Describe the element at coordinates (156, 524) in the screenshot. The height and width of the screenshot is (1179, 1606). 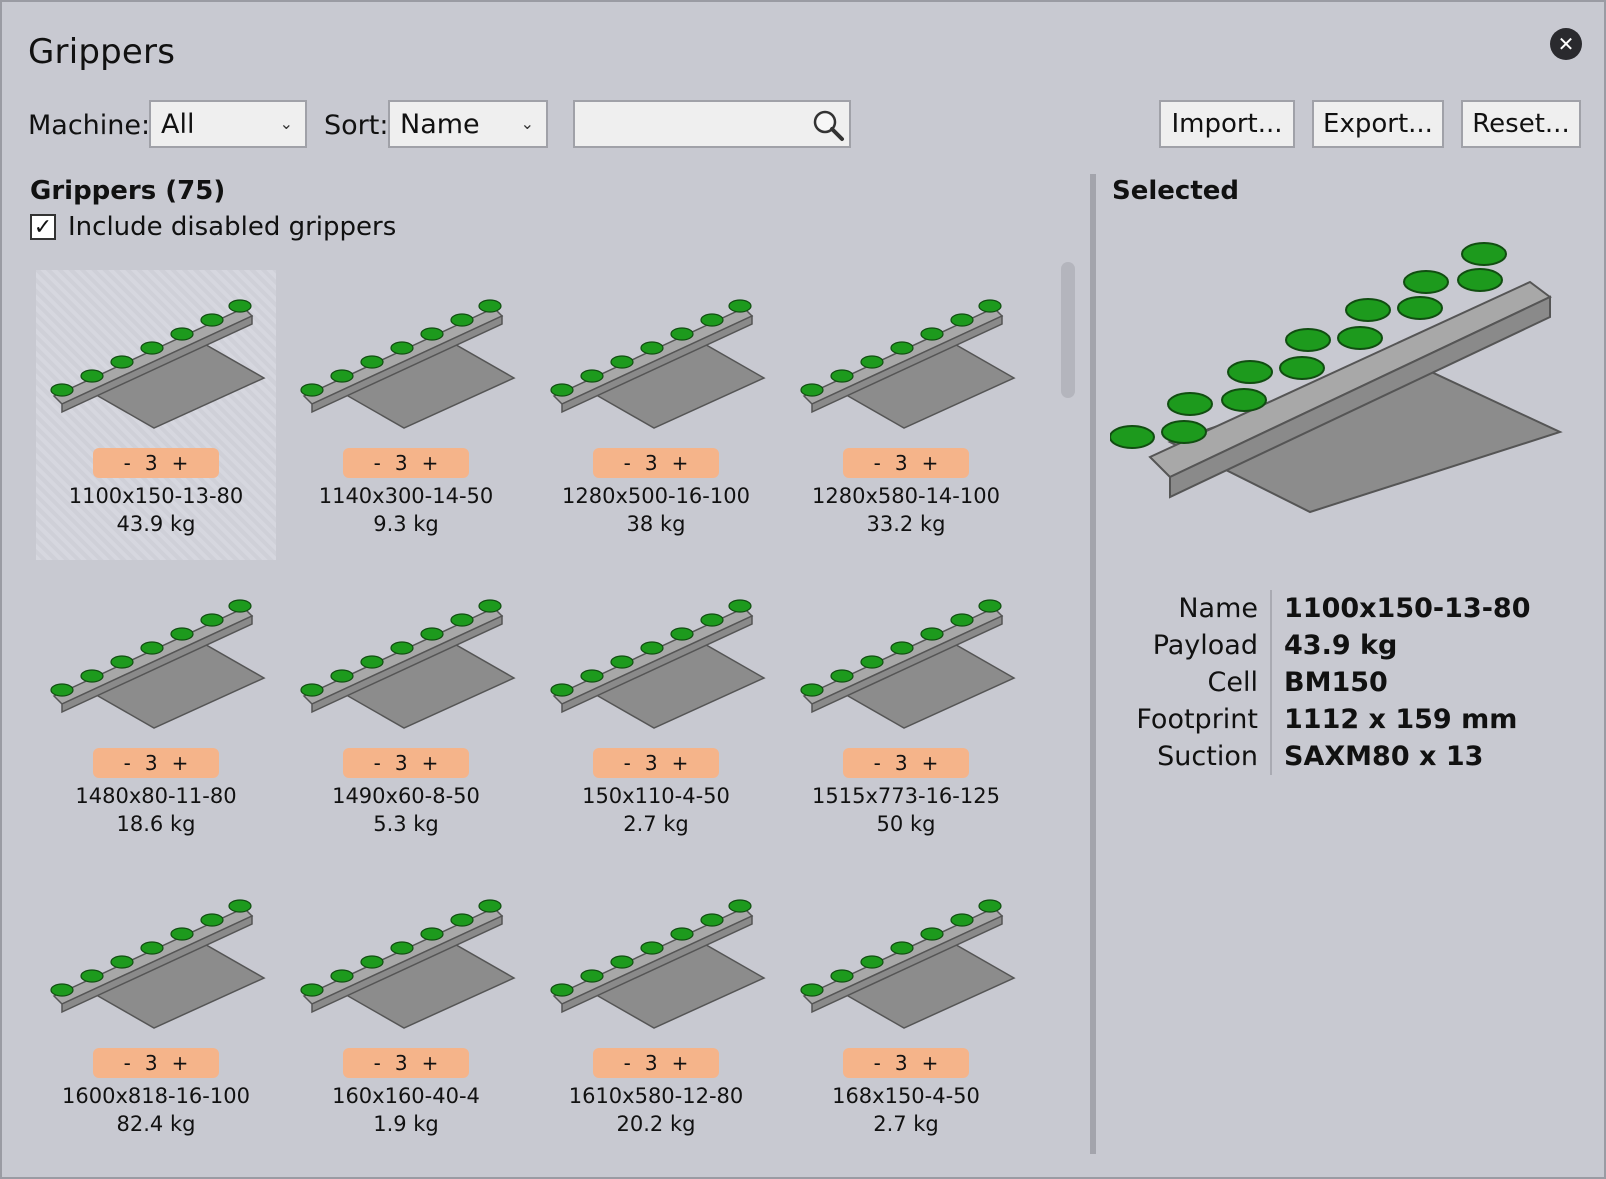
I see `gripper-mass: 43.9 kg` at that location.